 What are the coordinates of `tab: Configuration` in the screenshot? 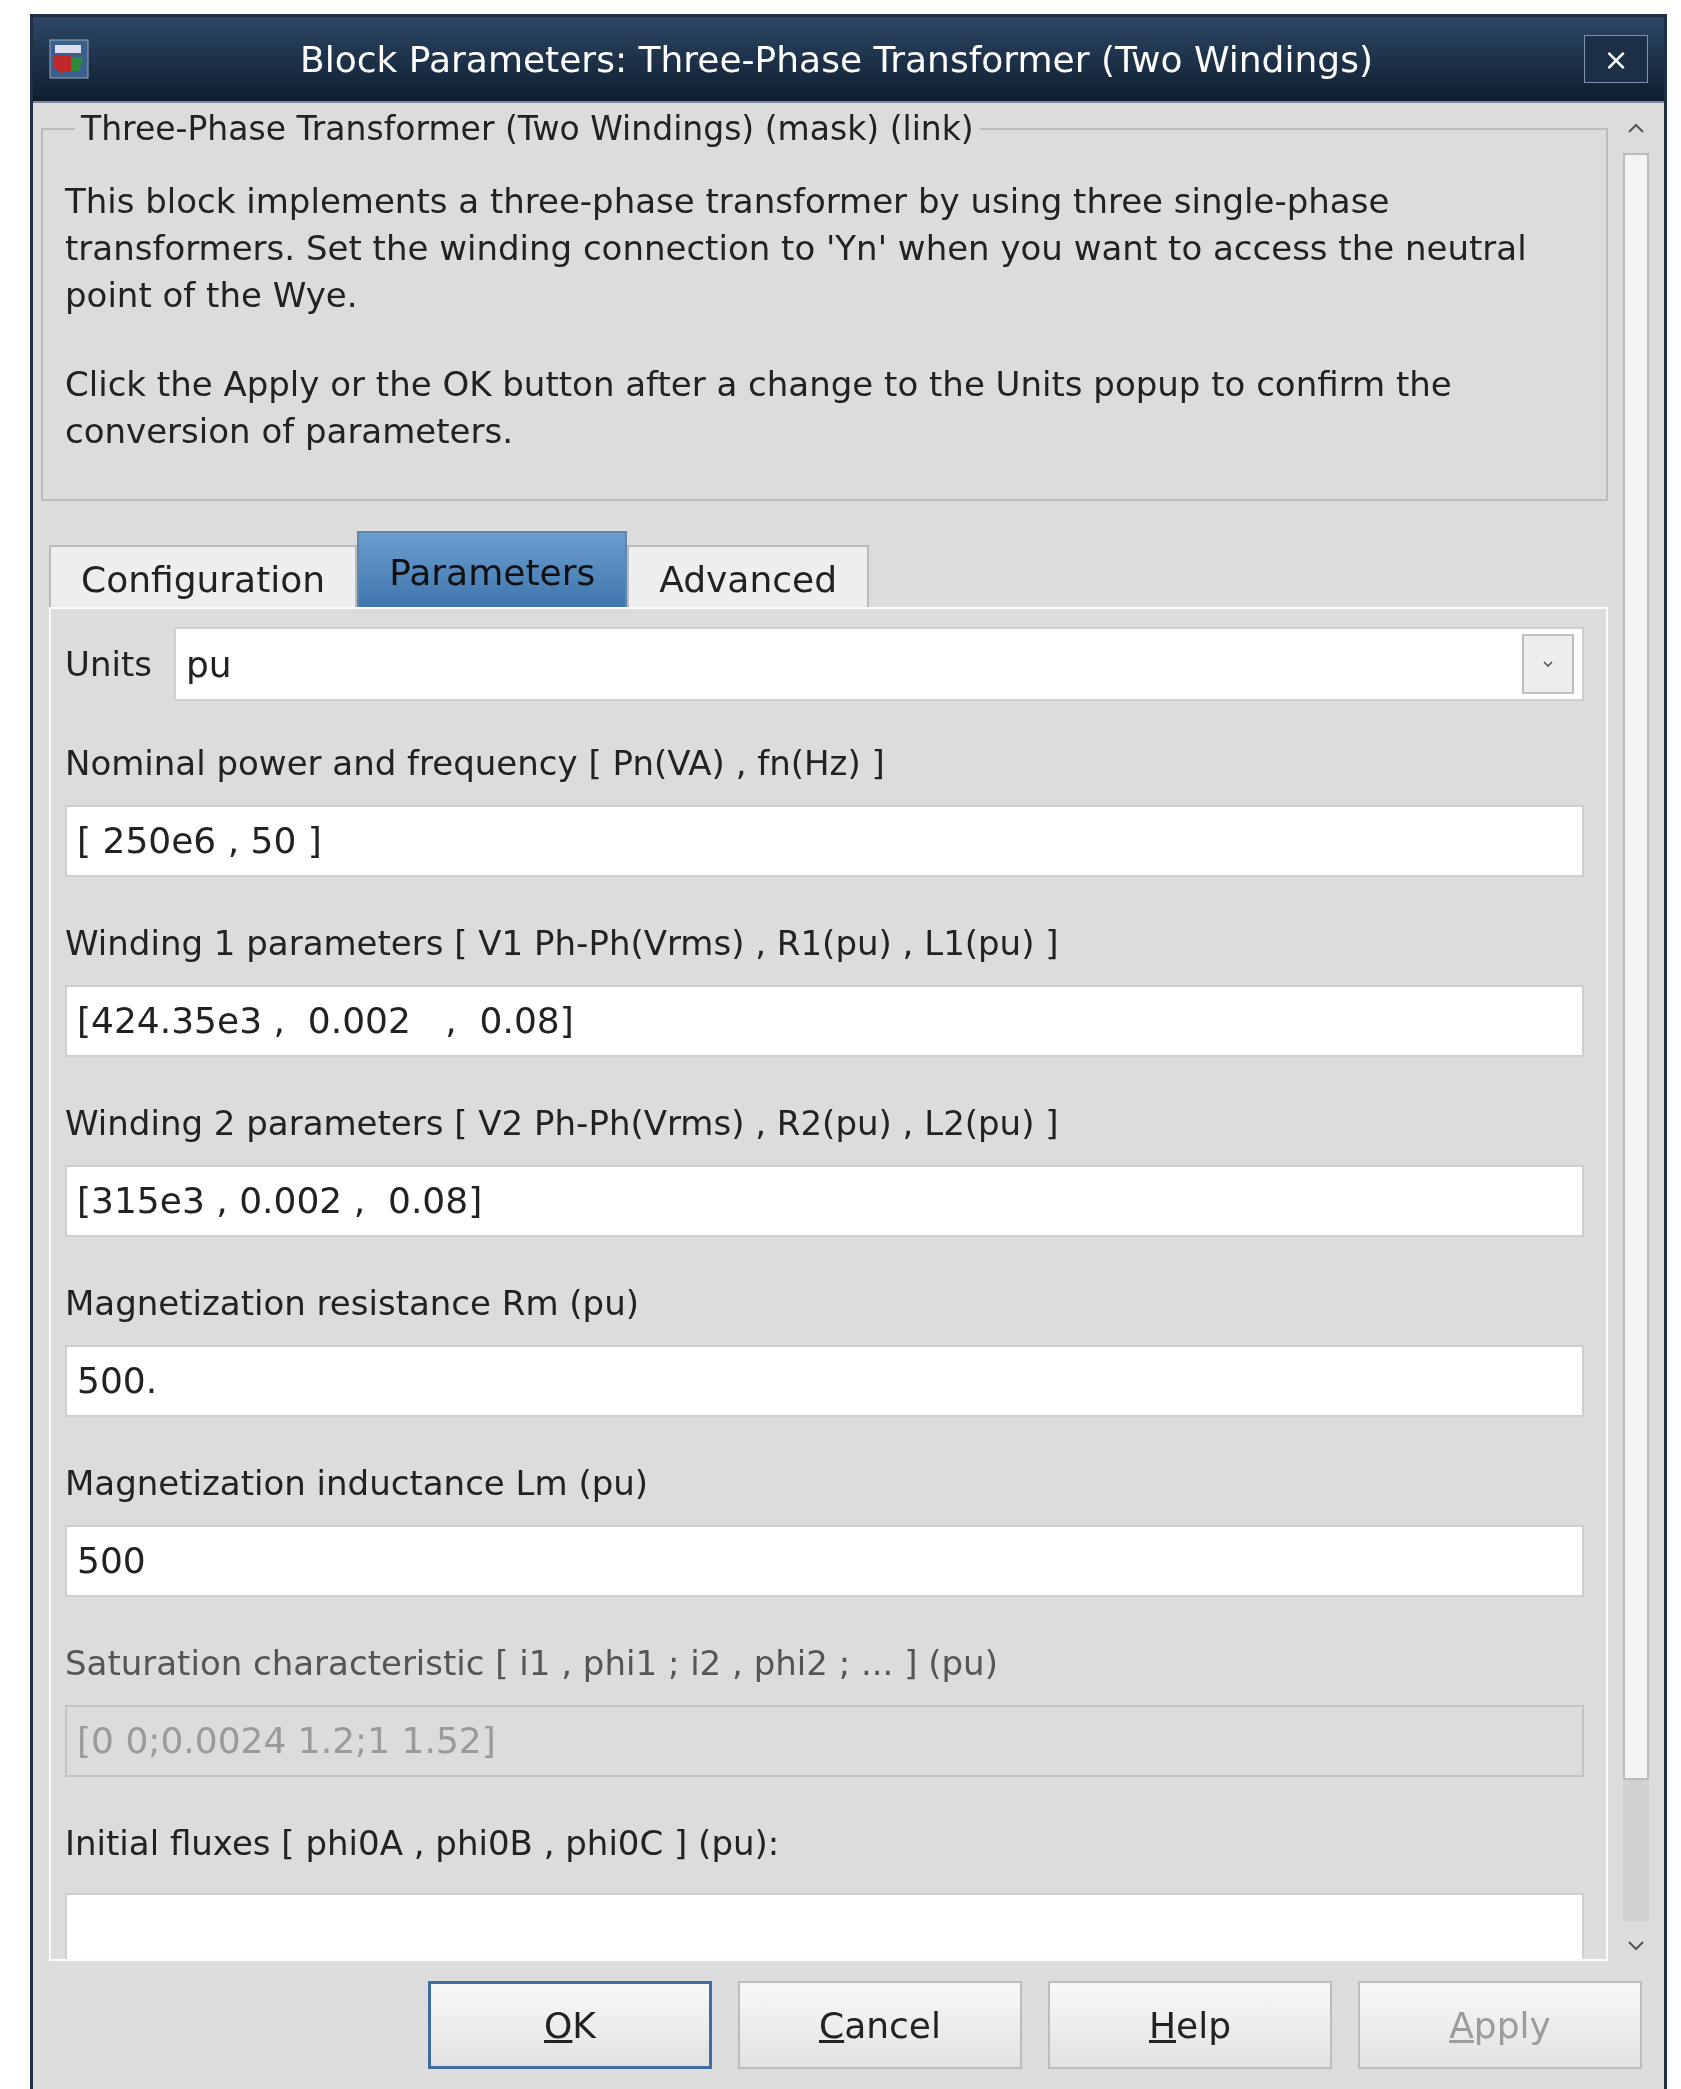 It's located at (203, 576).